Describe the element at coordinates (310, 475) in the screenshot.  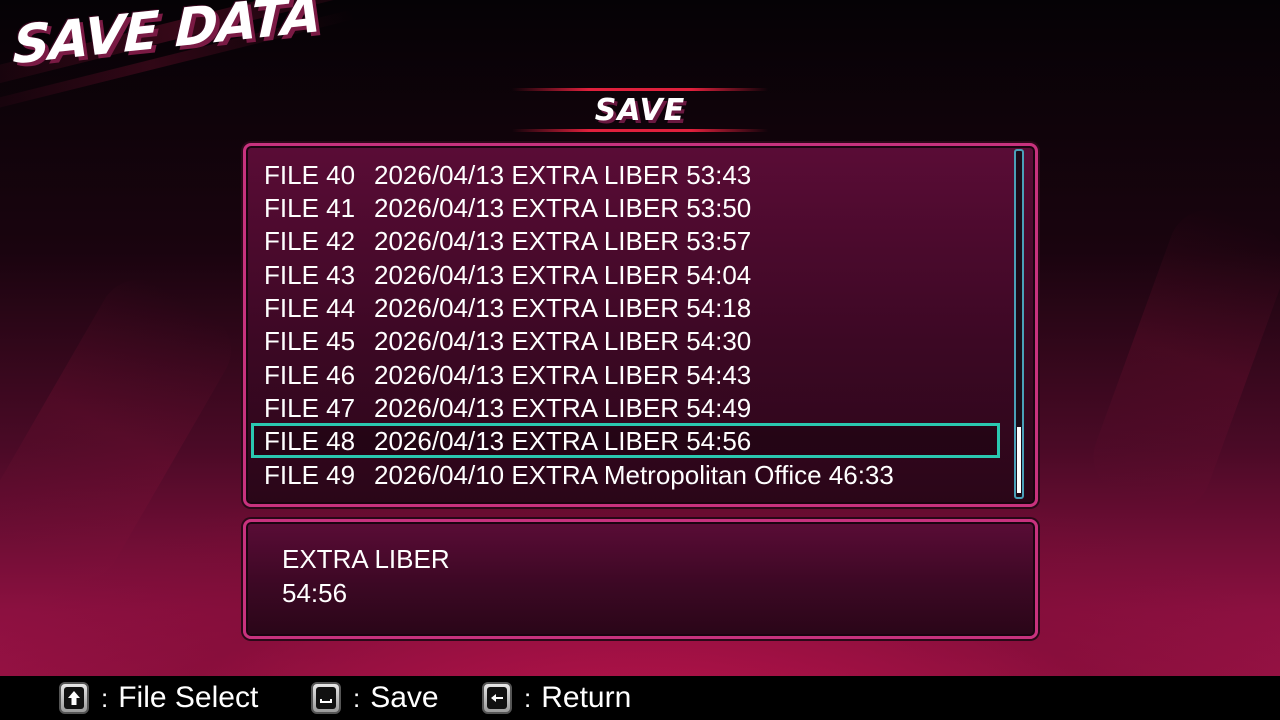
I see `file-slot-name: FILE 49` at that location.